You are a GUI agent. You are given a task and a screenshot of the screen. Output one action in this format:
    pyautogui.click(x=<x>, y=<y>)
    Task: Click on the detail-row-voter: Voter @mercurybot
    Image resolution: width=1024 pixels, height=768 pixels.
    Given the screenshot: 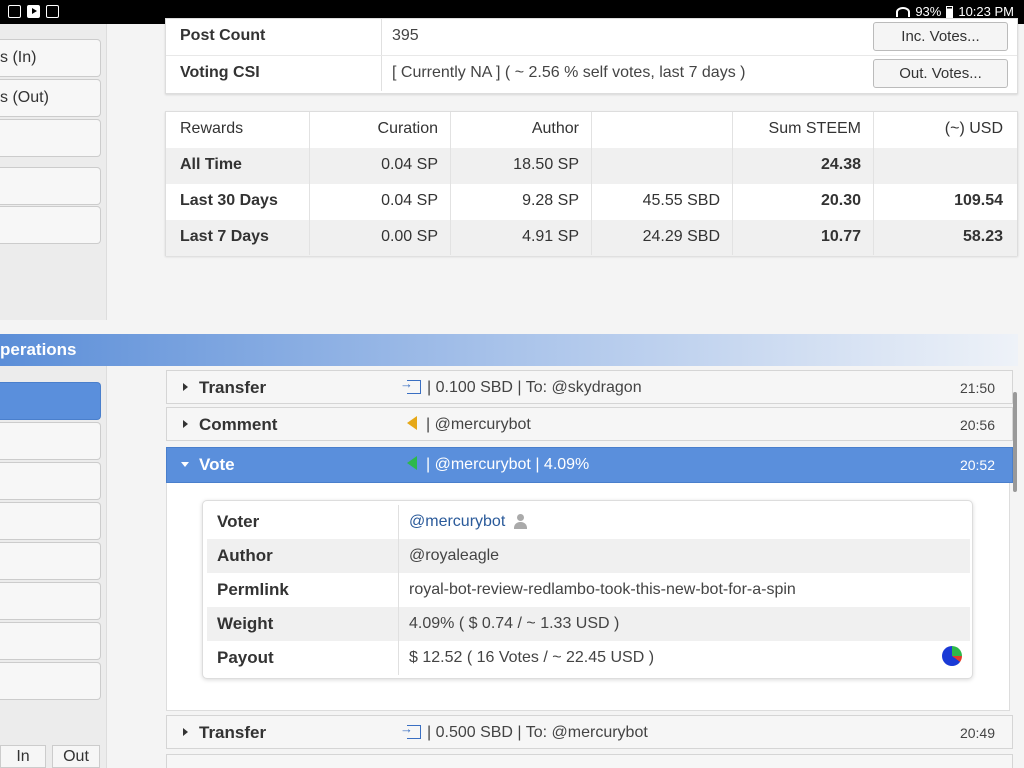 What is the action you would take?
    pyautogui.click(x=588, y=522)
    